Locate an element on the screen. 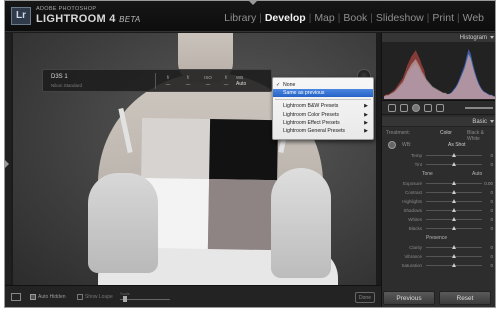  slider-row: Whites 0 is located at coordinates (438, 219).